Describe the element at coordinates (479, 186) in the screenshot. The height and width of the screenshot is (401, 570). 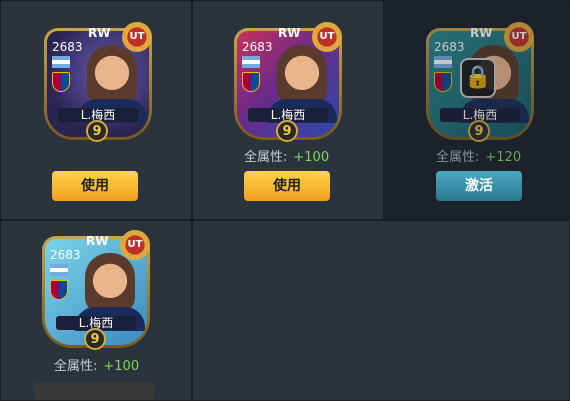
I see `activate-button: 激活` at that location.